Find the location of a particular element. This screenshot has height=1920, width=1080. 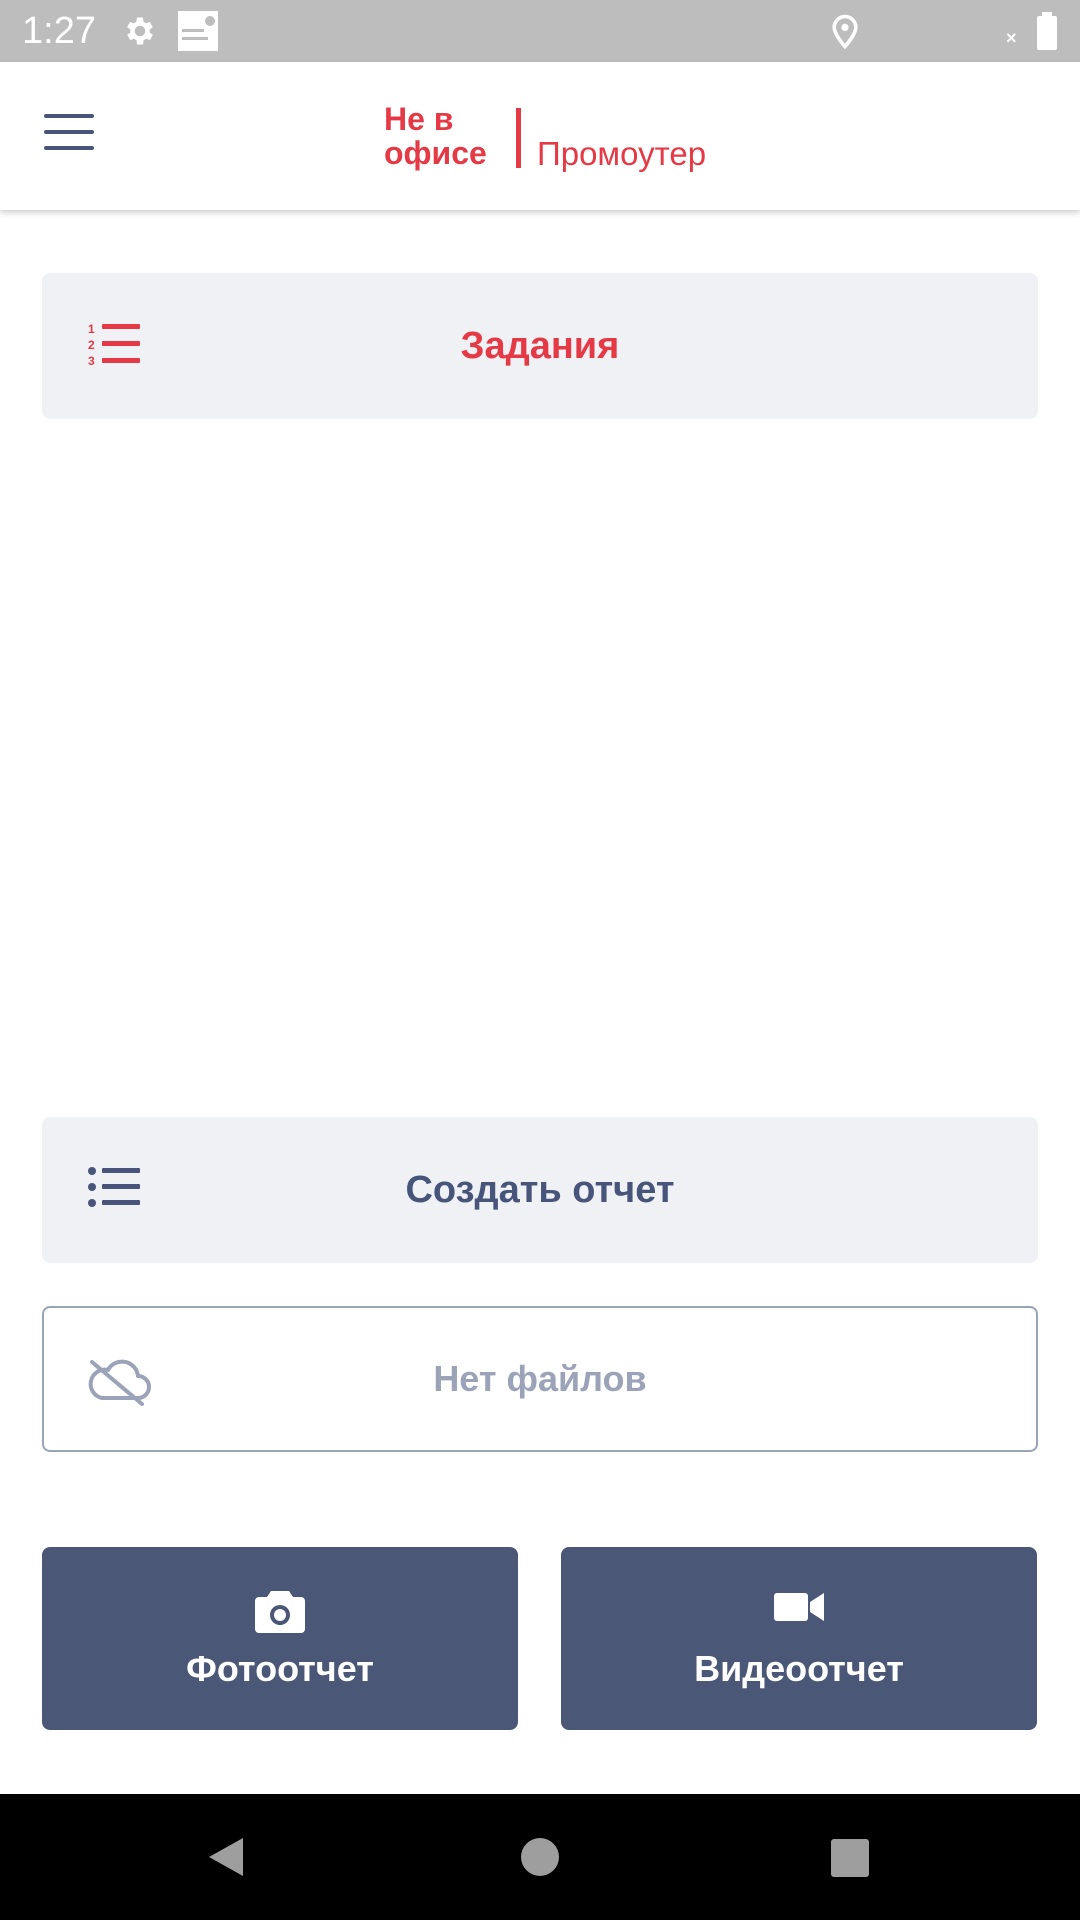

no-connection-icon: × is located at coordinates (1011, 38).